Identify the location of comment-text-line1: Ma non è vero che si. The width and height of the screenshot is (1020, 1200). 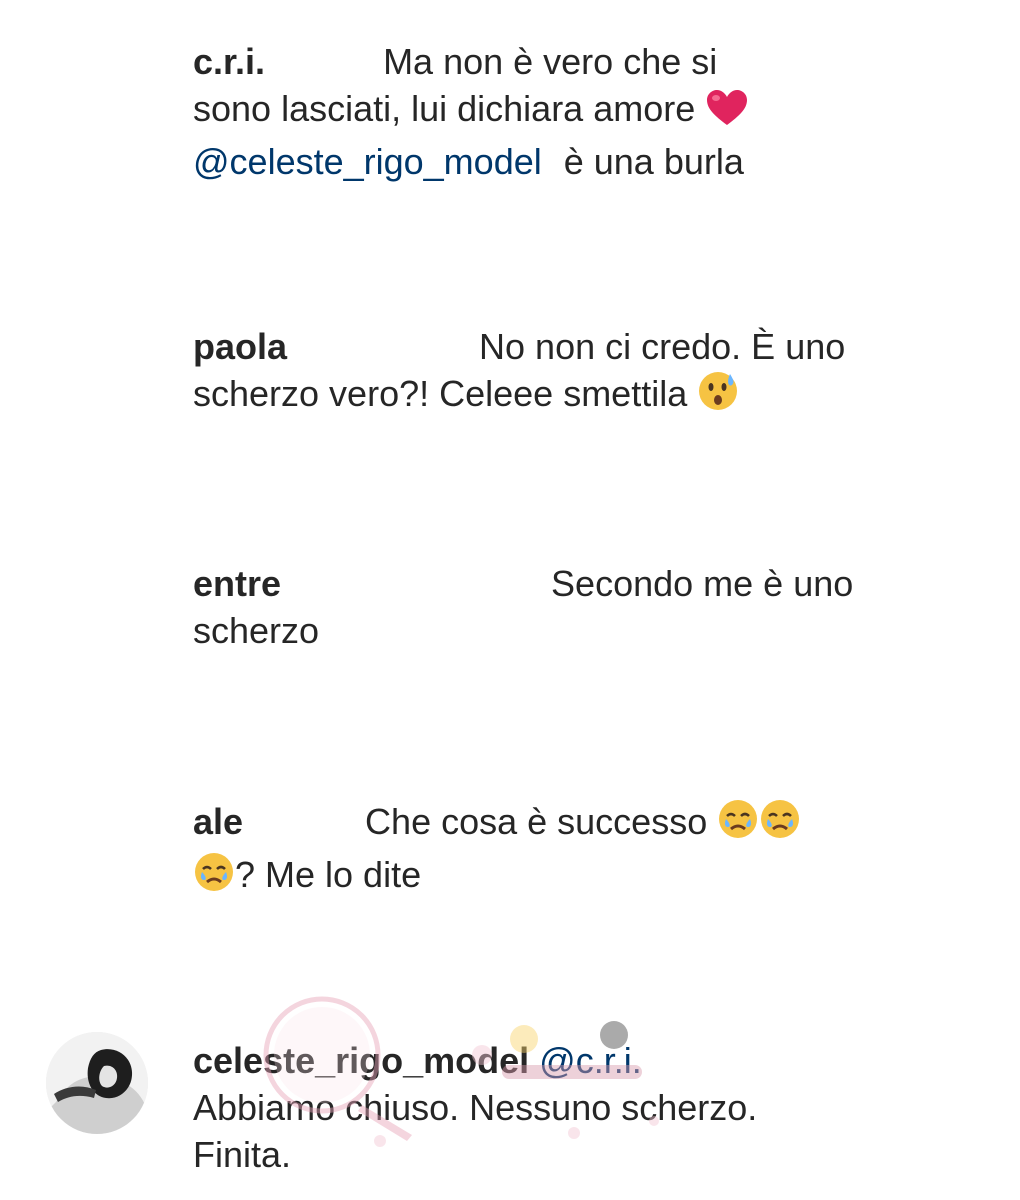
(550, 61).